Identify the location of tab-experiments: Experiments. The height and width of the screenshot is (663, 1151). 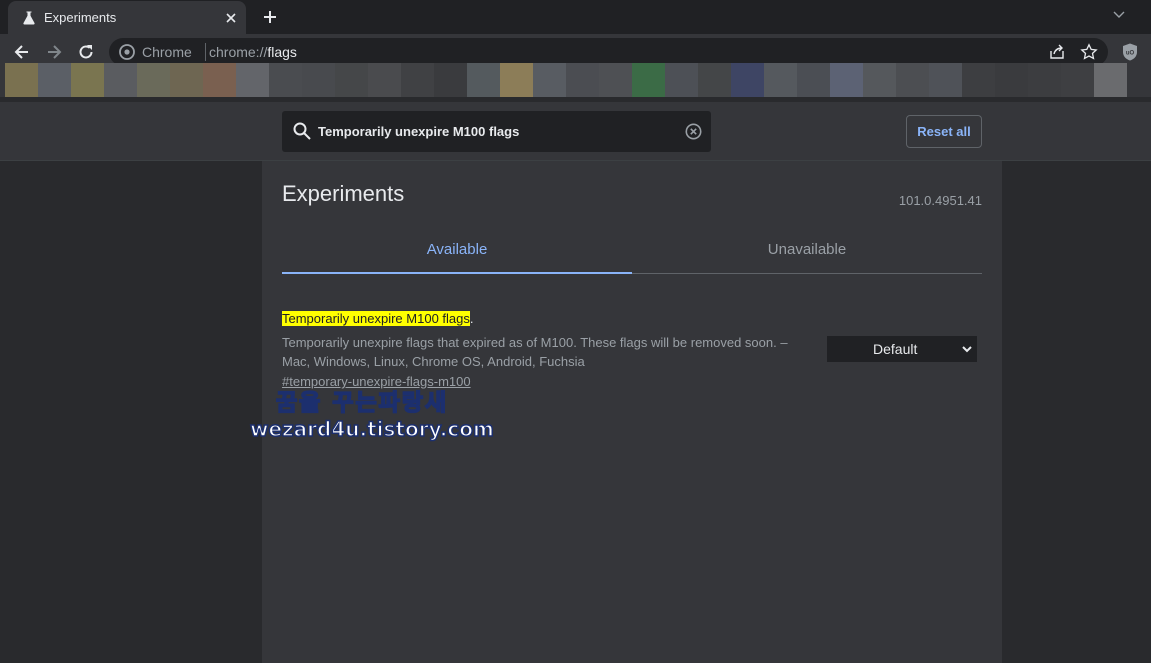
(127, 17).